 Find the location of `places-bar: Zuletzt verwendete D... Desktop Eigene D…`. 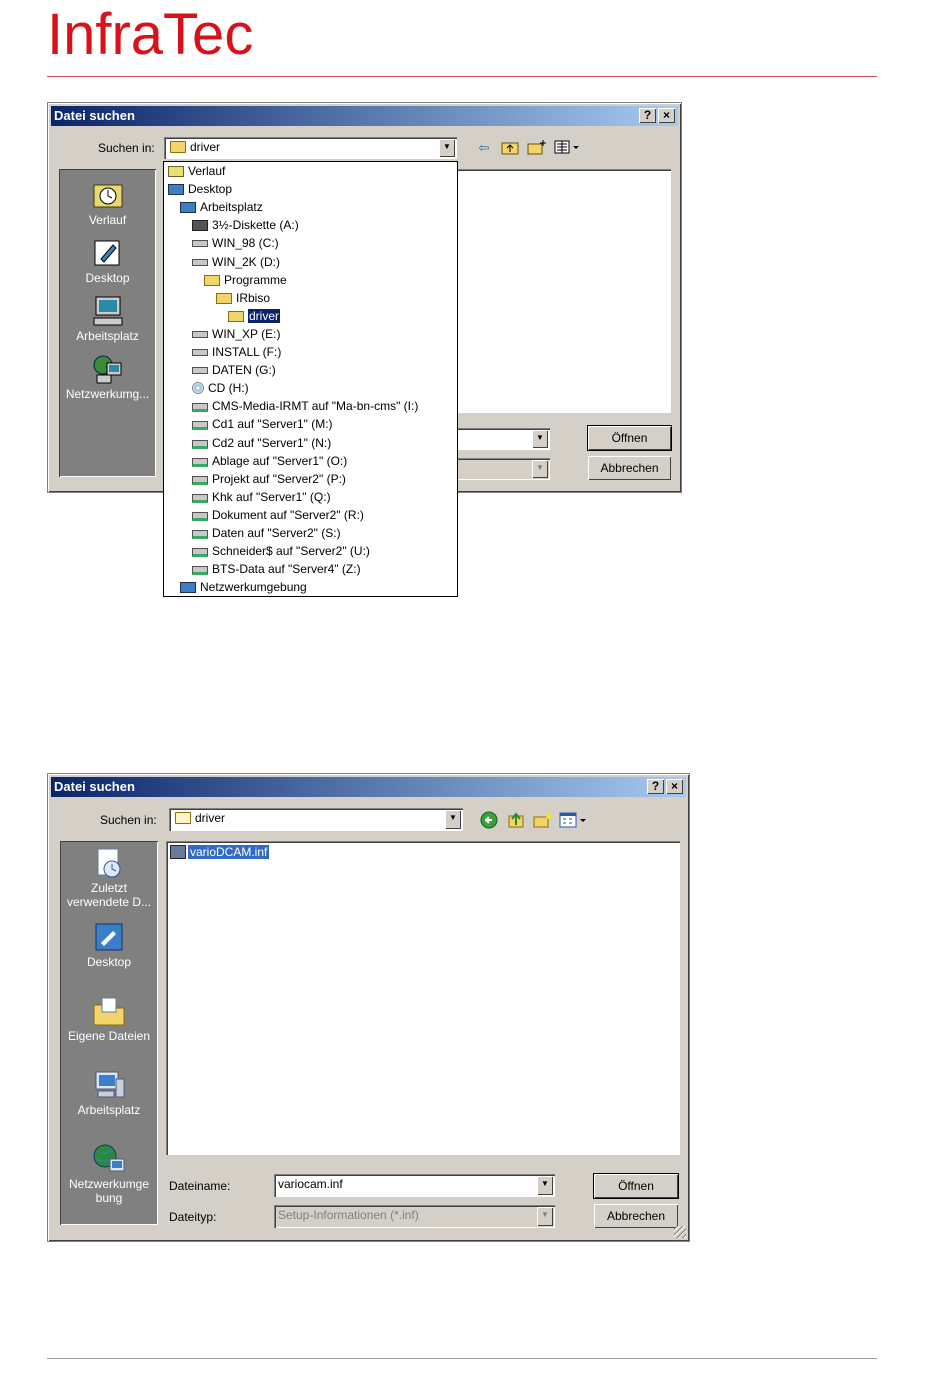

places-bar: Zuletzt verwendete D... Desktop Eigene D… is located at coordinates (109, 1033).